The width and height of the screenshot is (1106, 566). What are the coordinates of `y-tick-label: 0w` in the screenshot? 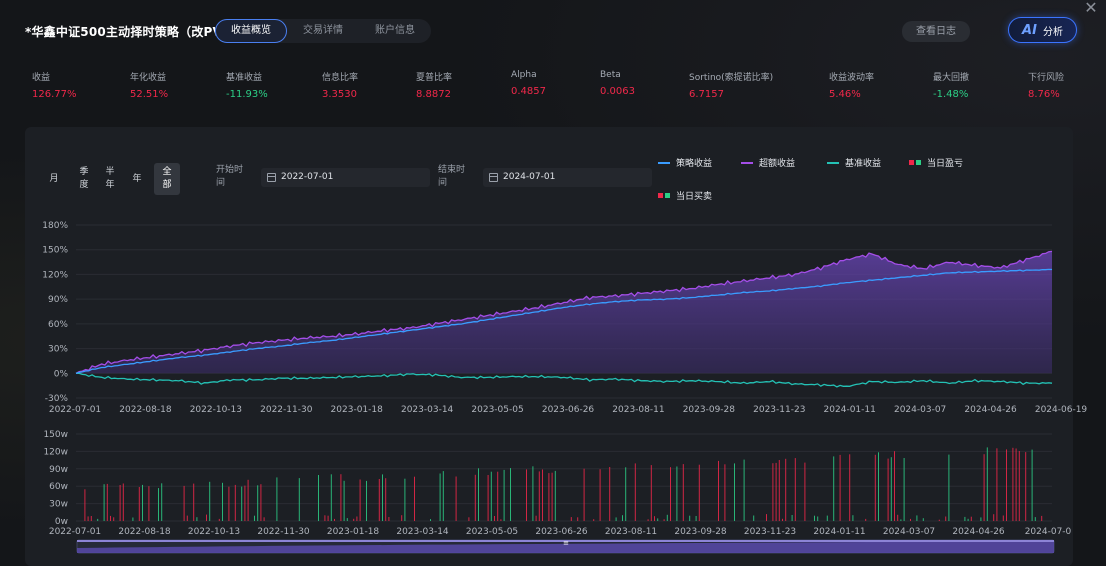 It's located at (61, 522).